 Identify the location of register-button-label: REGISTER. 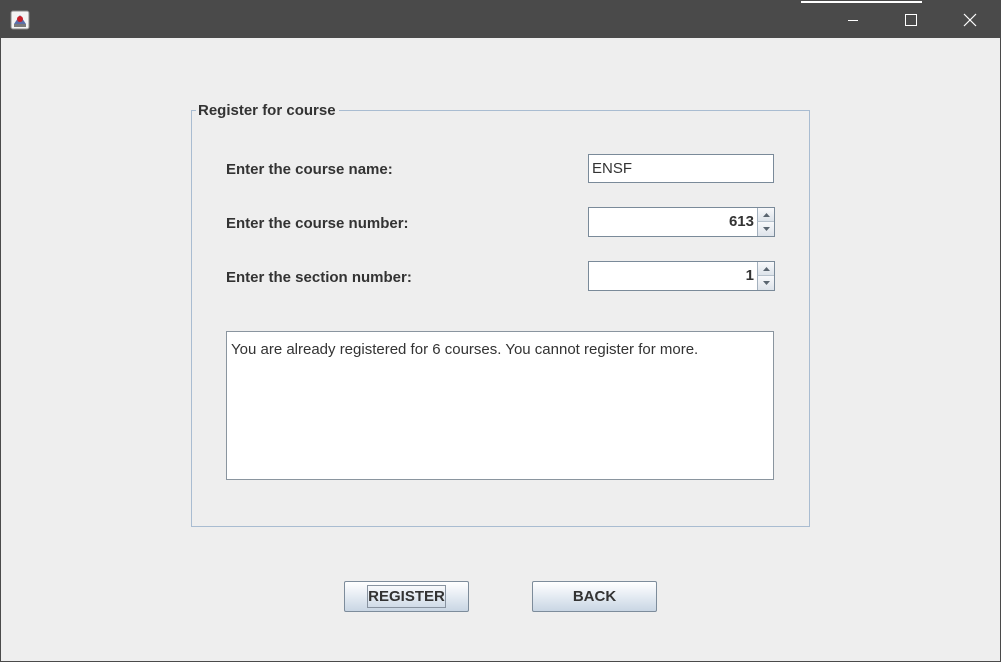
(406, 596).